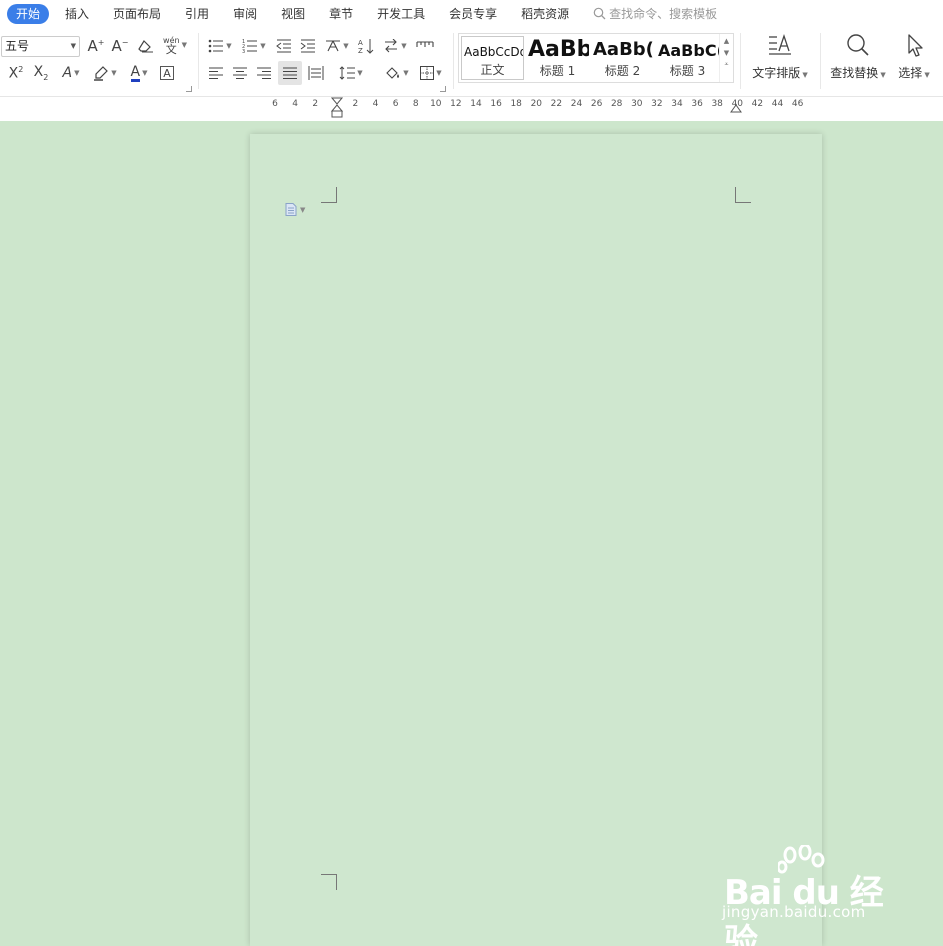  I want to click on paint-bucket-icon, so click(393, 73).